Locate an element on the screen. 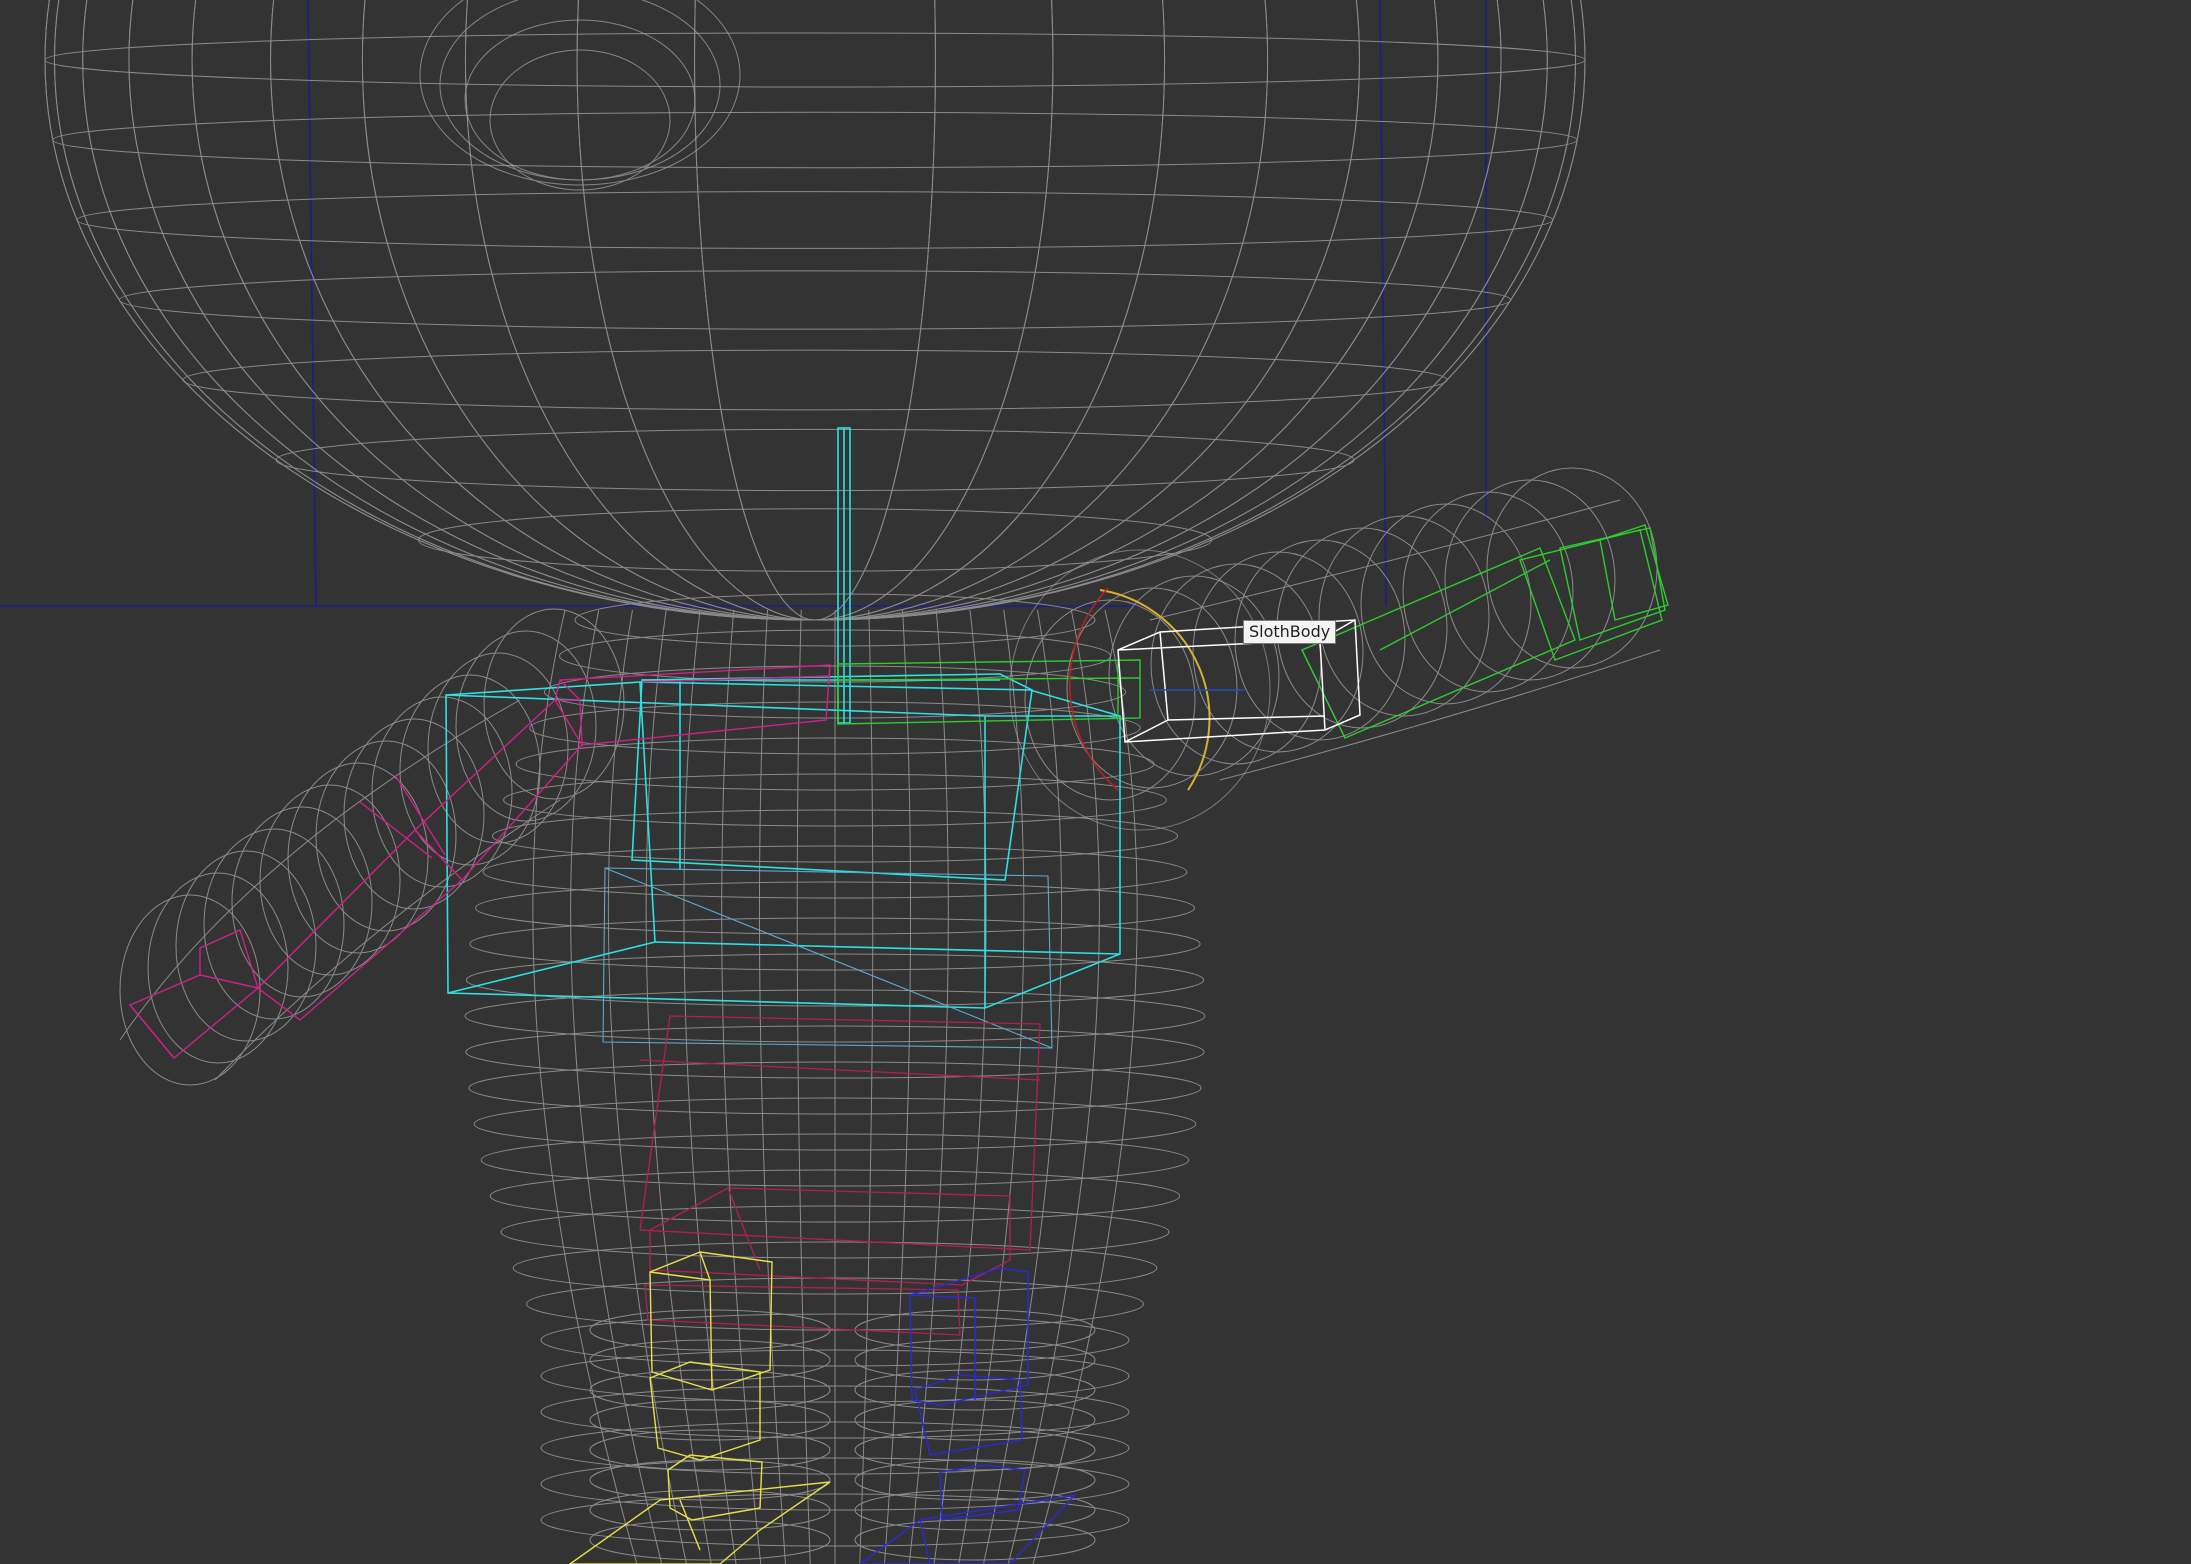 Image resolution: width=2191 pixels, height=1564 pixels. right-arm-mesh-edge is located at coordinates (1440, 715).